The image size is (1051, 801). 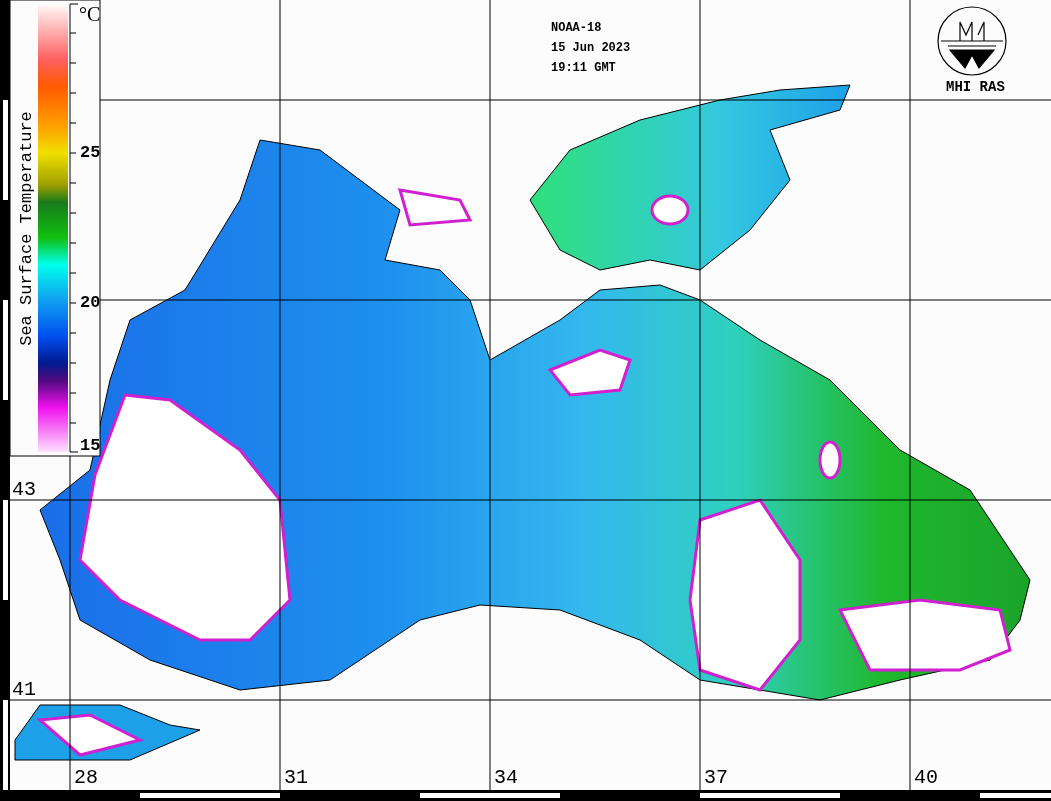 What do you see at coordinates (26, 228) in the screenshot?
I see `colorbar-title: Sea Surface Temperature` at bounding box center [26, 228].